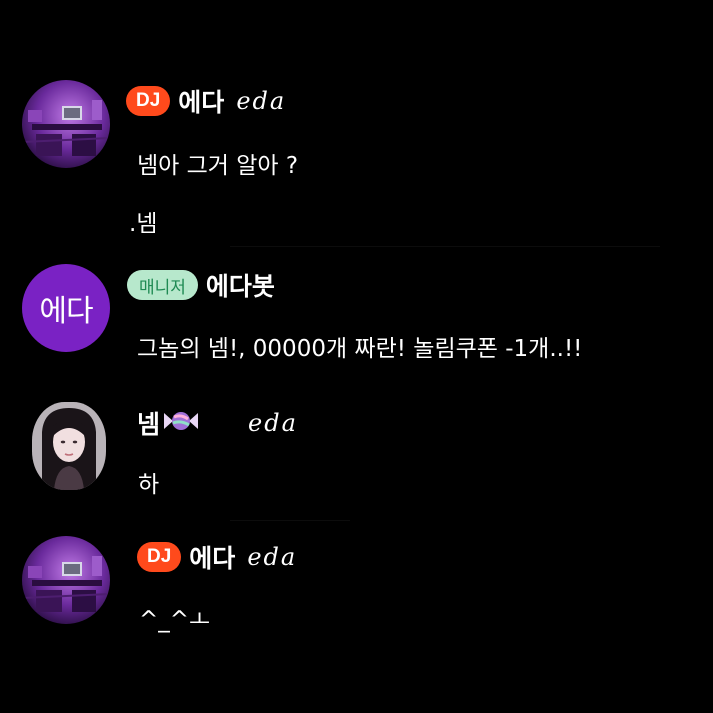  I want to click on message-text: ^_^ㅗ, so click(175, 620).